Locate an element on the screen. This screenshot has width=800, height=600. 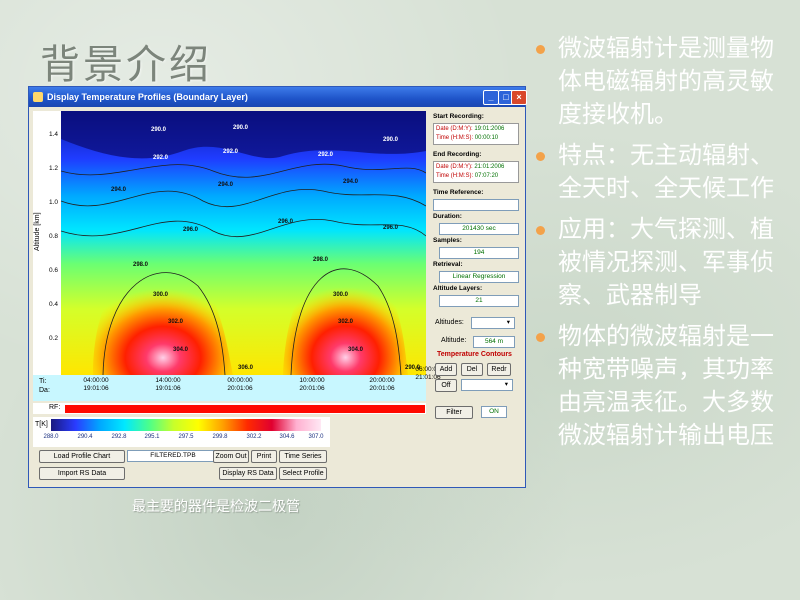
altitudes-dropdown: ▾ is located at coordinates (493, 323).